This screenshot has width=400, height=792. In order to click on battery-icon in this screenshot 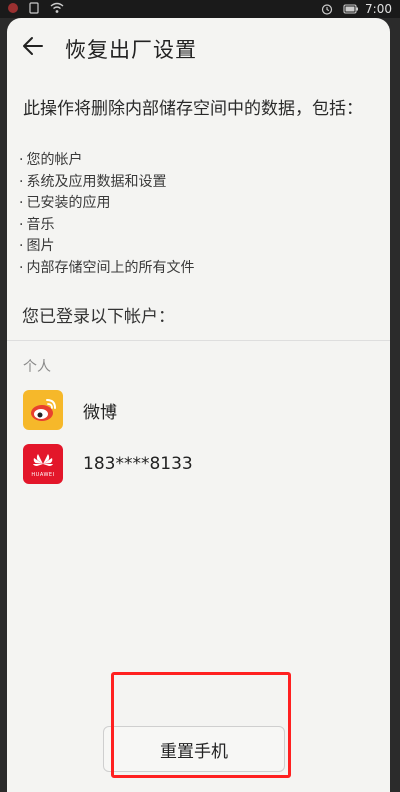, I will do `click(351, 9)`.